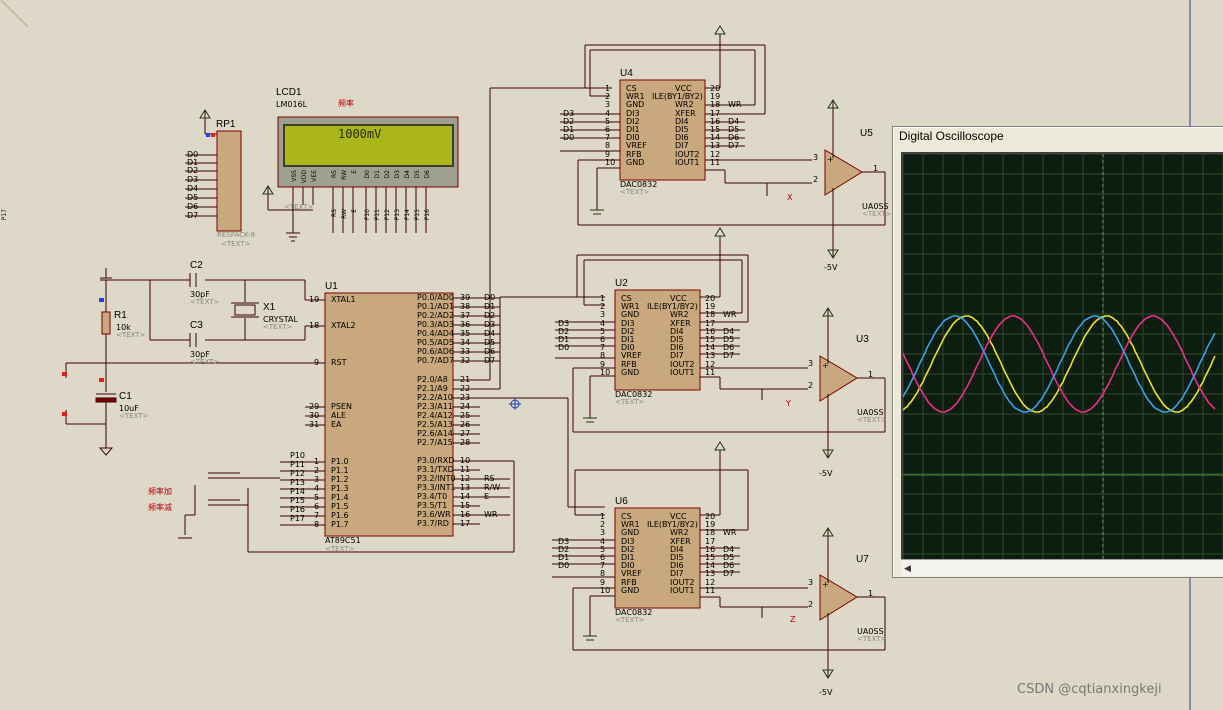 The width and height of the screenshot is (1223, 710). What do you see at coordinates (160, 491) in the screenshot?
I see `button-freq-up: 频率加` at bounding box center [160, 491].